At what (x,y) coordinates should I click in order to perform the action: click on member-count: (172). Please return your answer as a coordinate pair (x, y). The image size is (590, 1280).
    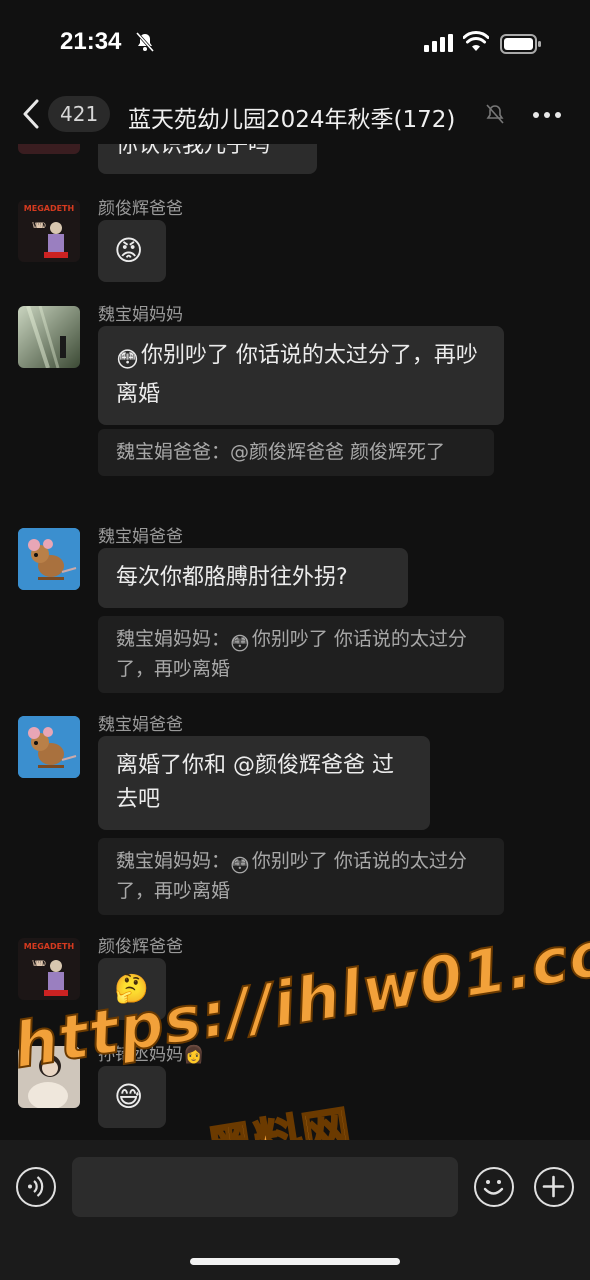
    Looking at the image, I should click on (424, 120).